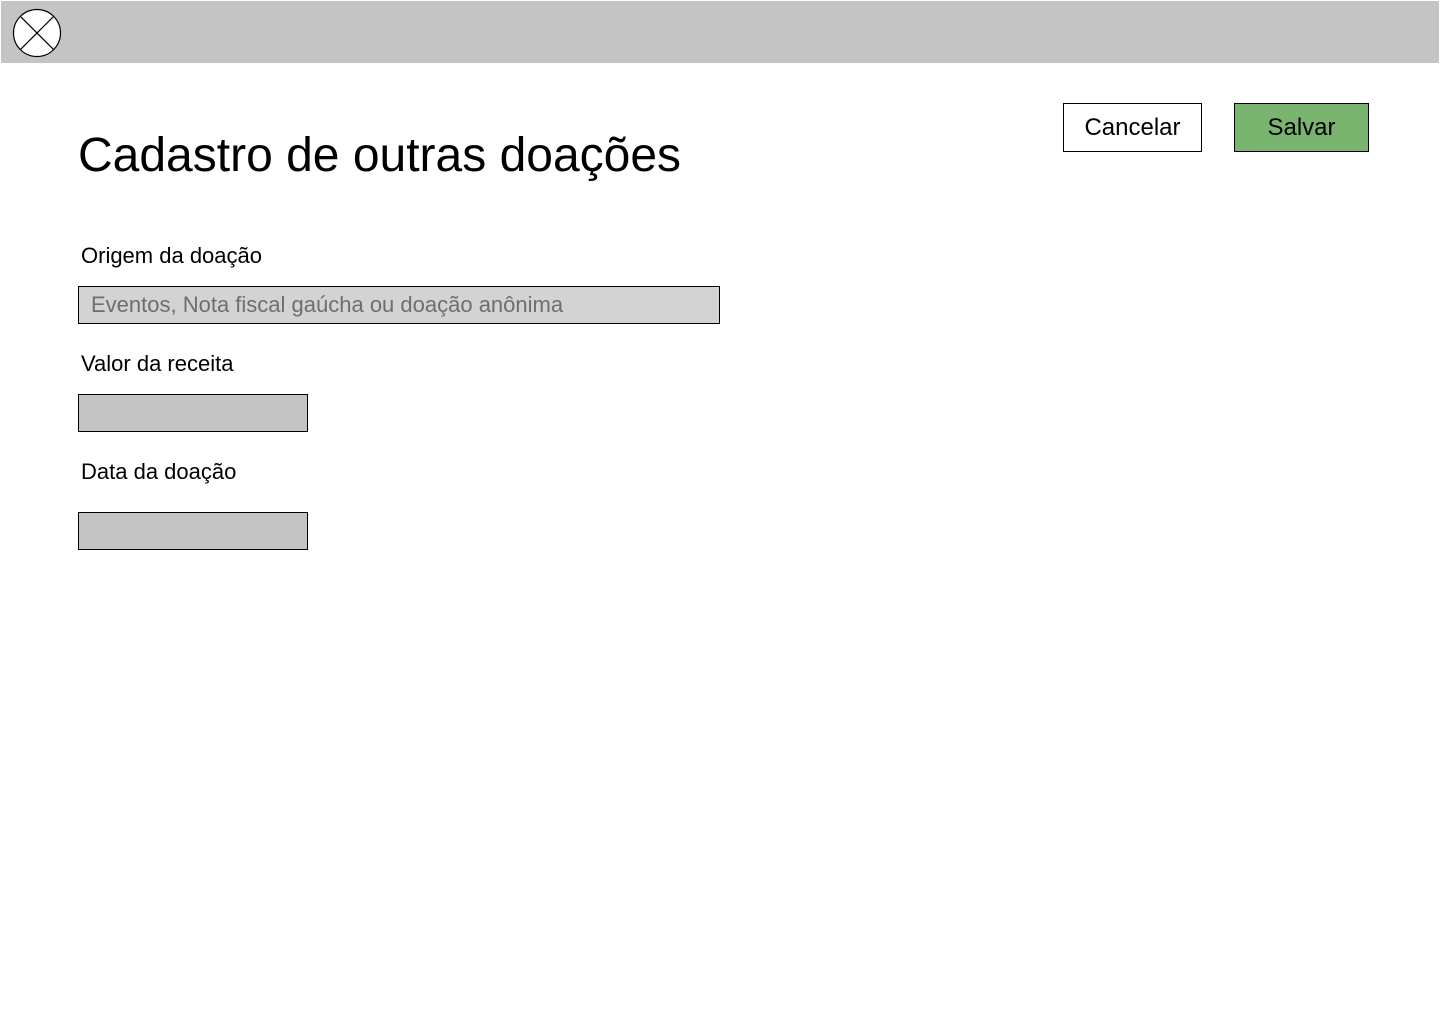 The width and height of the screenshot is (1440, 1024). What do you see at coordinates (159, 471) in the screenshot?
I see `date-field-label: Data da doação` at bounding box center [159, 471].